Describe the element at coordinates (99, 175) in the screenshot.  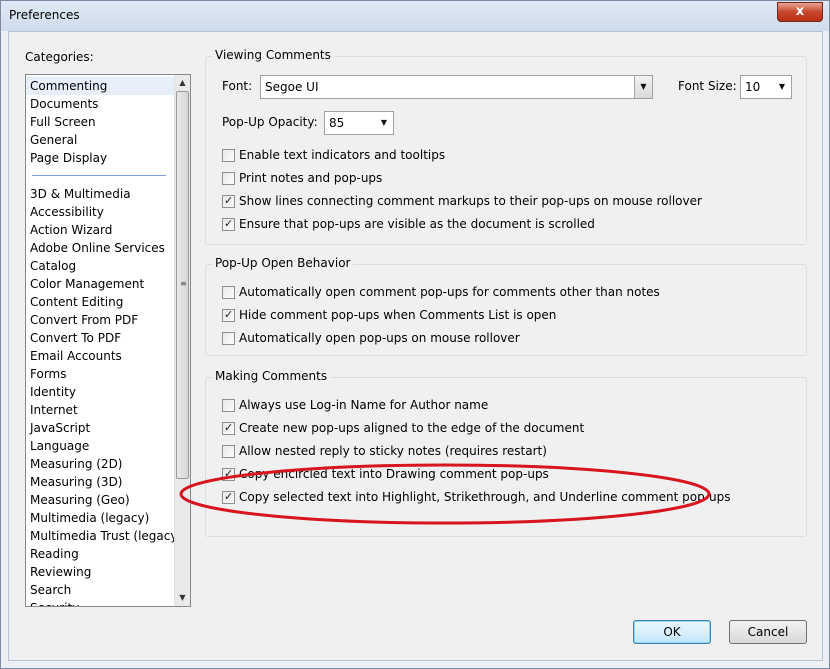
I see `category-separator` at that location.